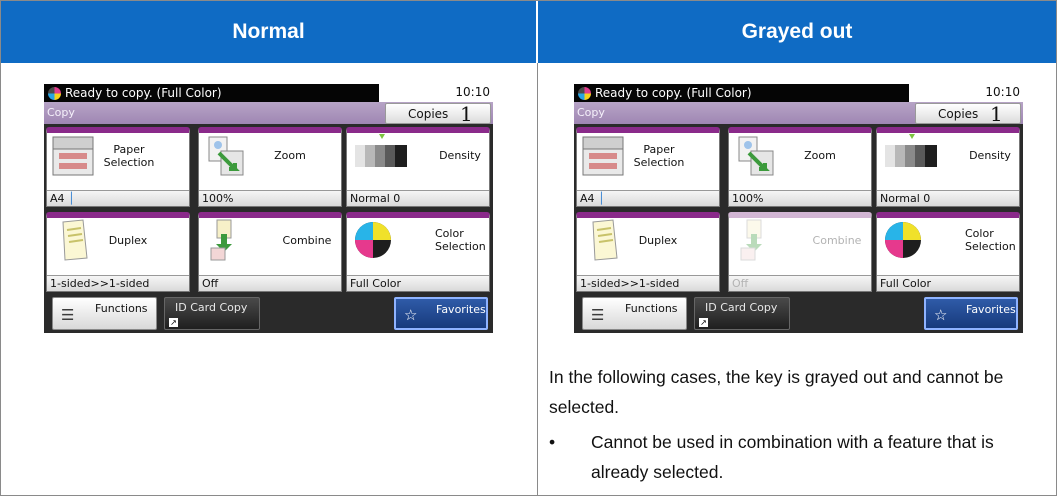  What do you see at coordinates (269, 32) in the screenshot?
I see `header-normal: Normal` at bounding box center [269, 32].